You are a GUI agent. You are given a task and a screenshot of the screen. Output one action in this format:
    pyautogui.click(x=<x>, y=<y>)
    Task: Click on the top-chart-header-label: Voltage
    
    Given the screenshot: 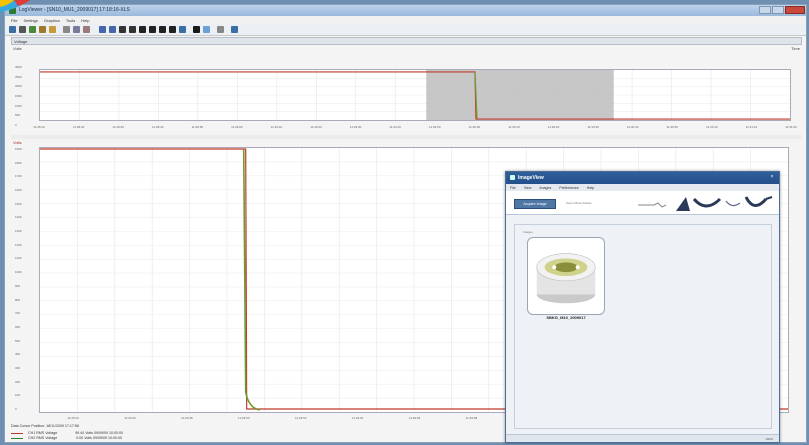 What is the action you would take?
    pyautogui.click(x=21, y=41)
    